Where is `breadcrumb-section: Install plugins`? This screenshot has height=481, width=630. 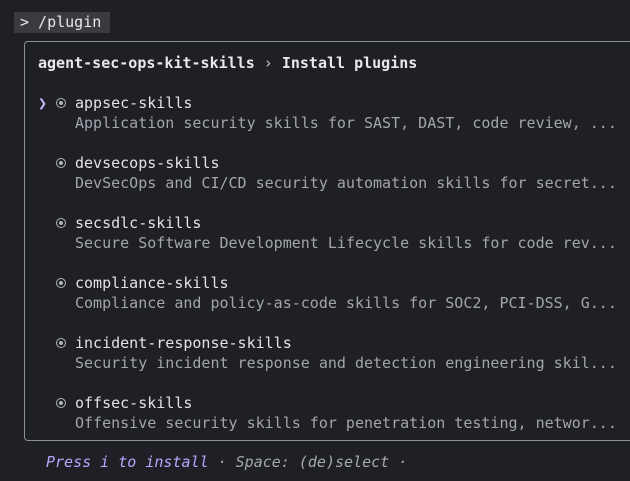
breadcrumb-section: Install plugins is located at coordinates (349, 63).